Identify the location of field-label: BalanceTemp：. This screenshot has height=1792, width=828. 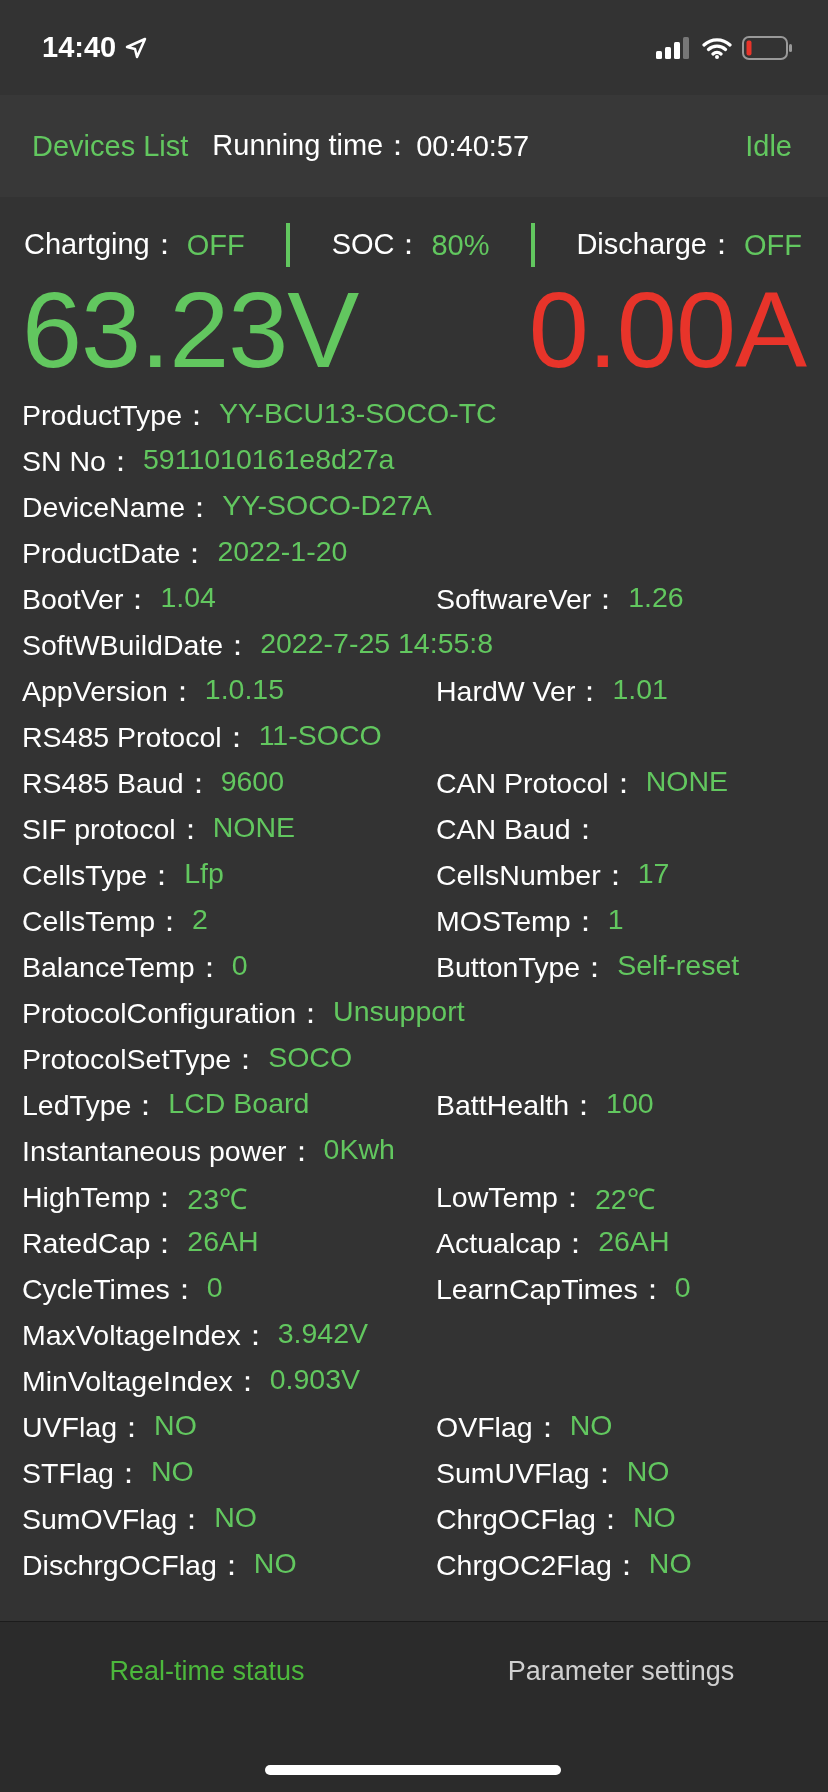
(123, 967).